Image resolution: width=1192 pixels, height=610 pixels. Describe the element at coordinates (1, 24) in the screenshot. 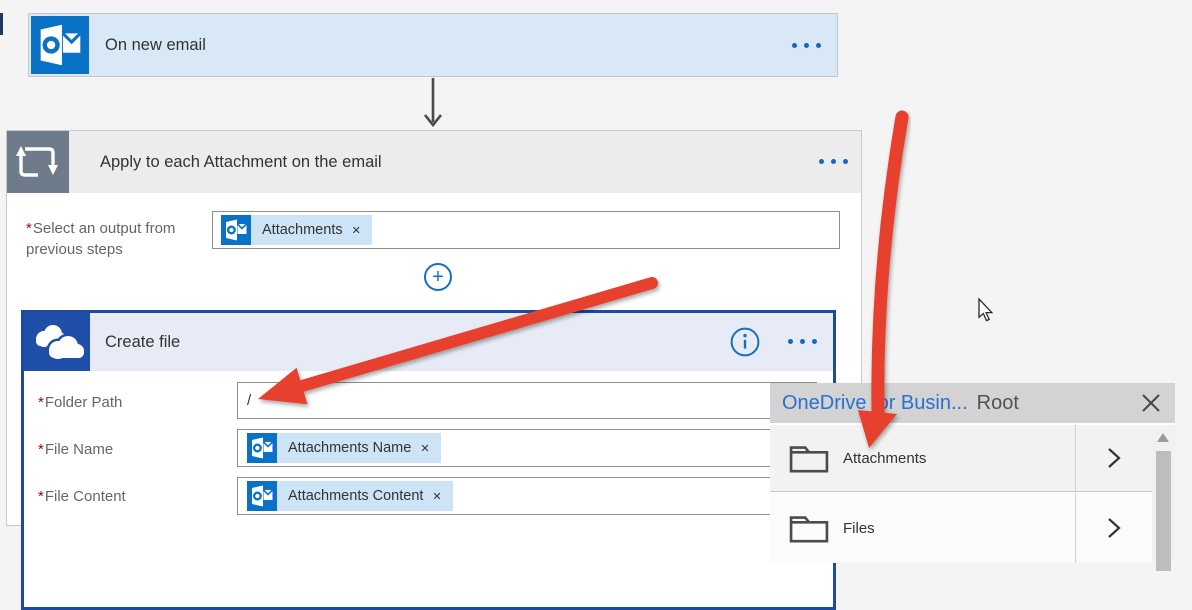

I see `clipped-edge-artifact` at that location.